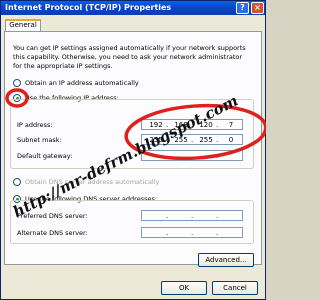  Describe the element at coordinates (192, 155) in the screenshot. I see `default-gateway-input: . . .` at that location.